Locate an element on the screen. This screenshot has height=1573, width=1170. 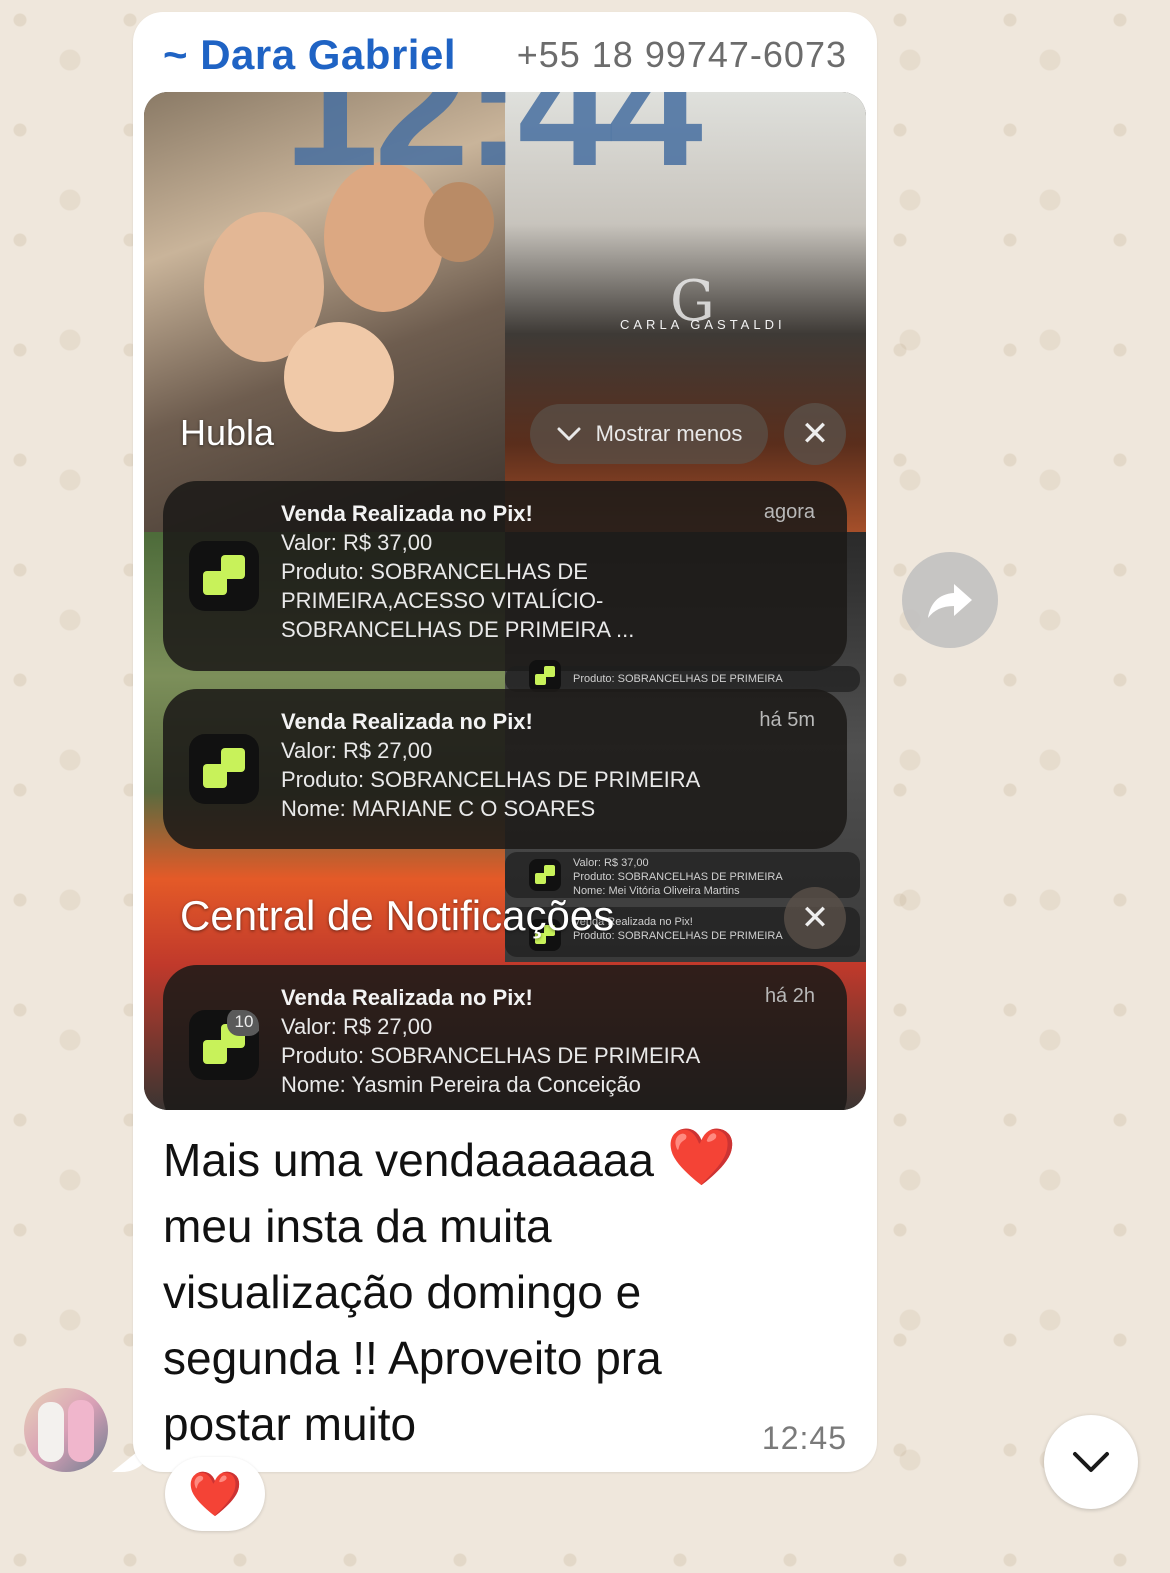
notification-count-badge: 10 is located at coordinates (243, 1023).